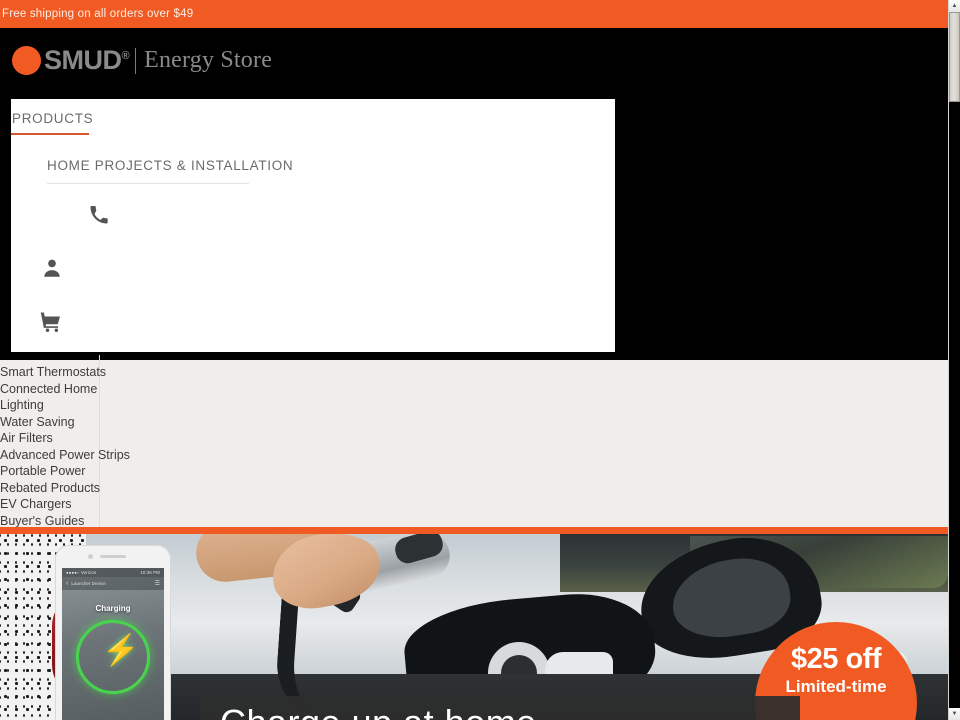 The image size is (960, 720). Describe the element at coordinates (98, 14) in the screenshot. I see `promo-banner-text: Free shipping on all orders over $49` at that location.